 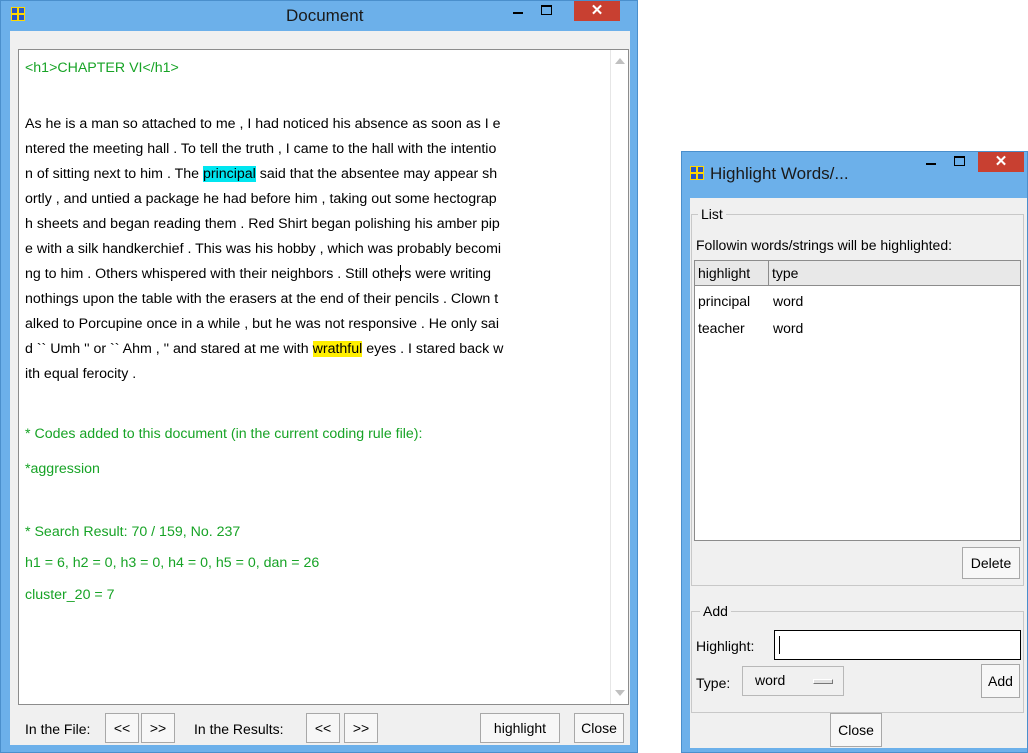 I want to click on text-segment: cluster_20 = 7, so click(x=70, y=595).